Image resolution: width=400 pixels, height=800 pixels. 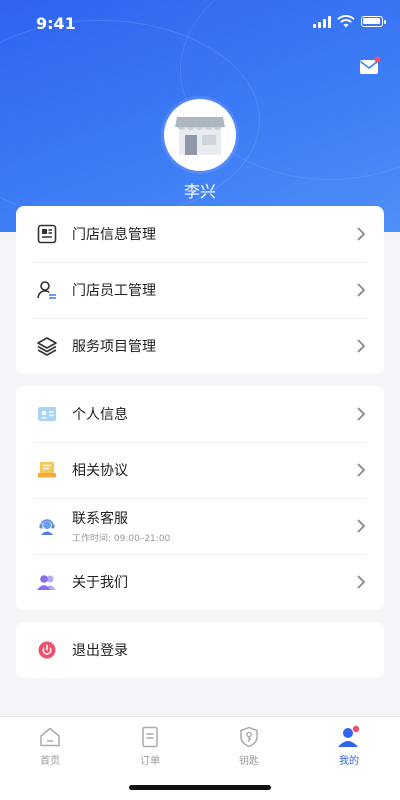 What do you see at coordinates (47, 470) in the screenshot?
I see `agreement-icon` at bounding box center [47, 470].